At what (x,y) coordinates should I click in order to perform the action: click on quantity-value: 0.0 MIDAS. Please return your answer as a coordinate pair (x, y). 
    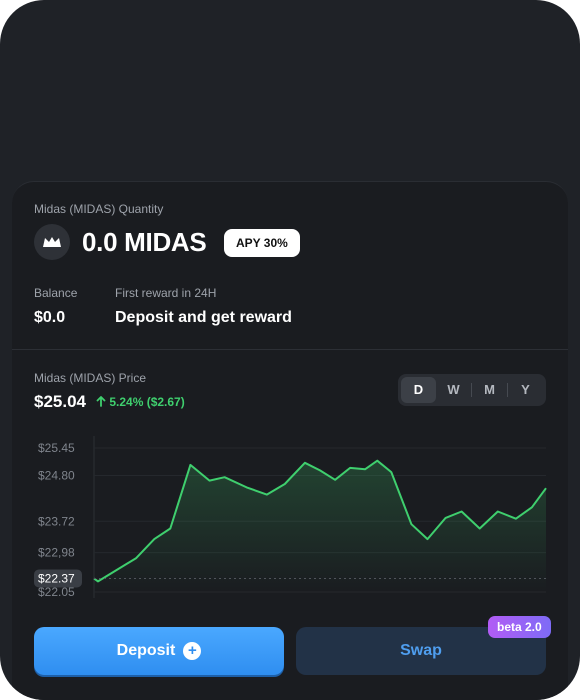
    Looking at the image, I should click on (144, 242).